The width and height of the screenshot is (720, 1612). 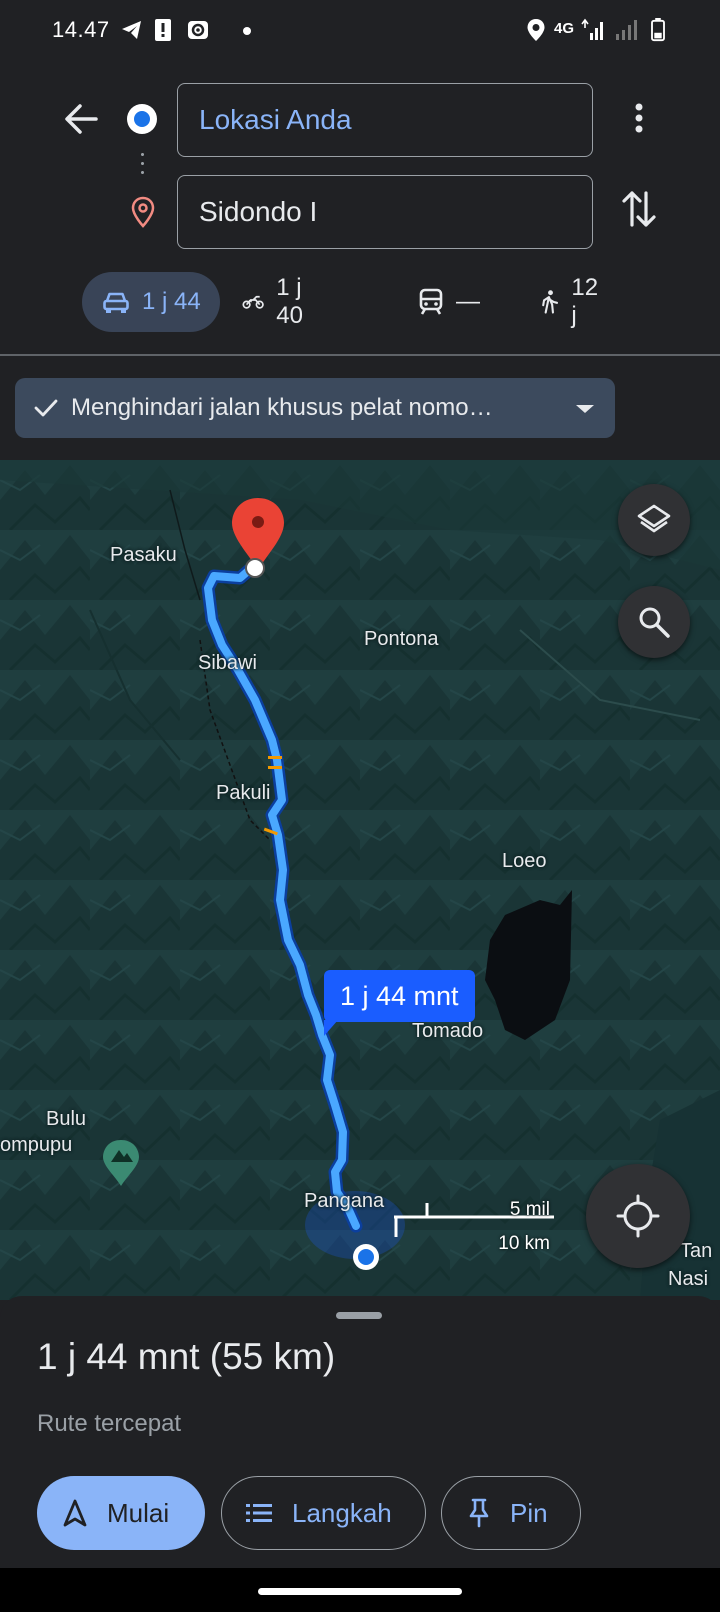 I want to click on telegram-icon, so click(x=131, y=30).